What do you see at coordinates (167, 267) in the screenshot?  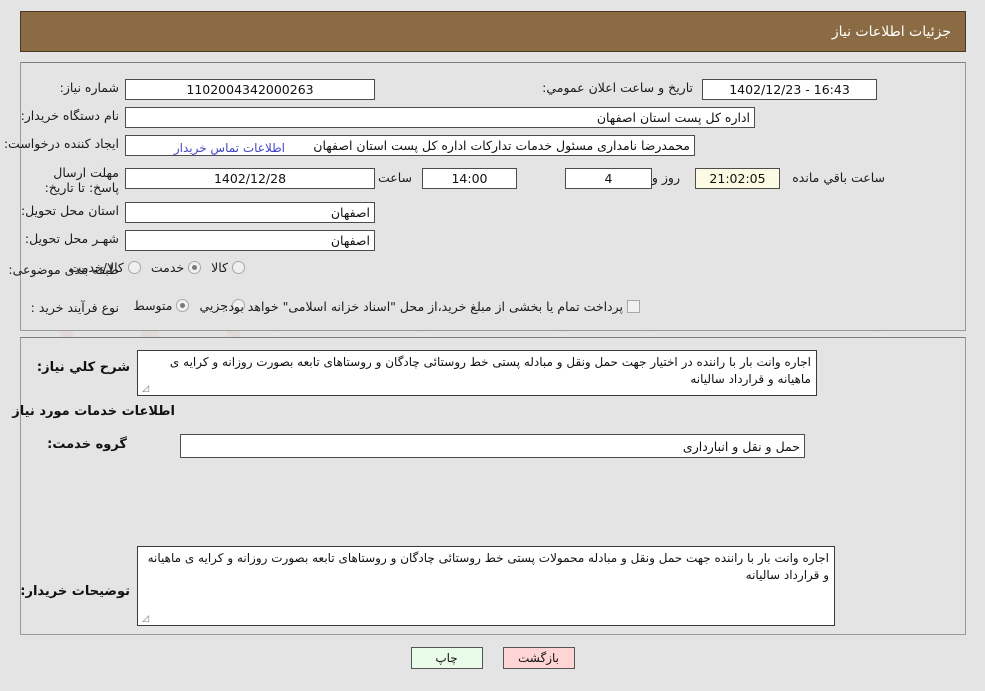 I see `radio-category-khedmat-label: خدمت` at bounding box center [167, 267].